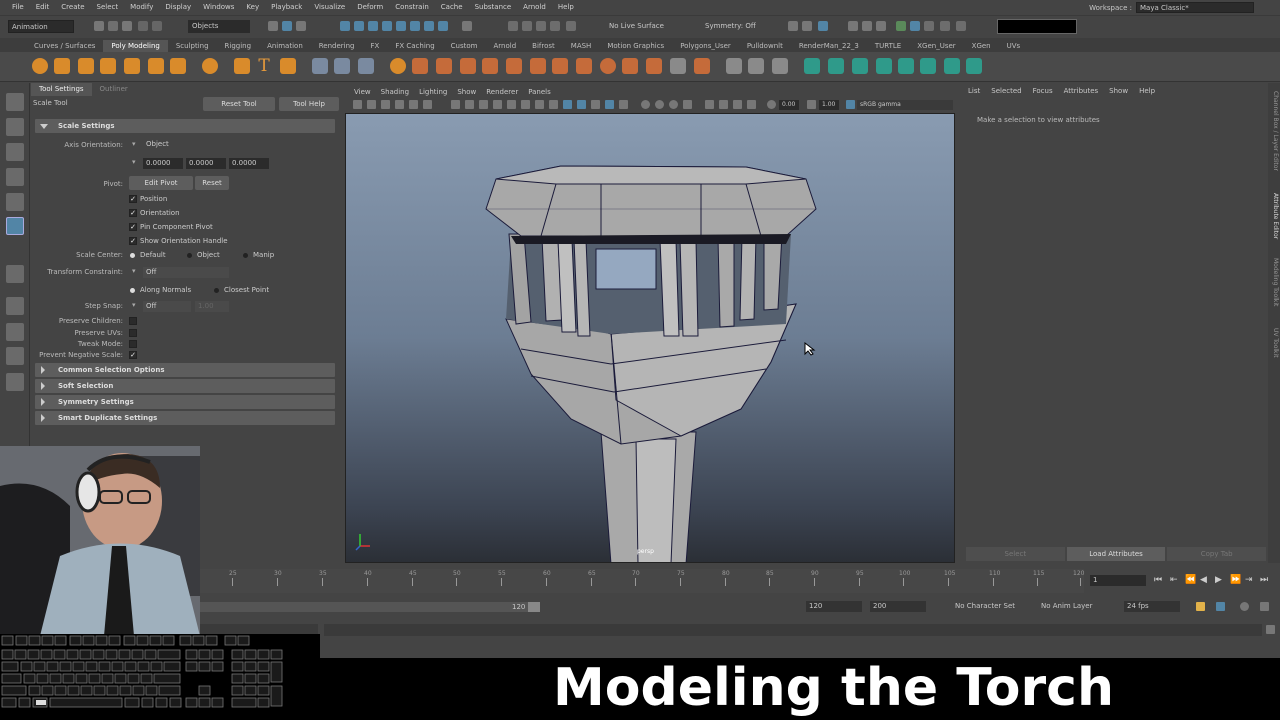 This screenshot has height=720, width=1280. I want to click on edit-pivot-button: Edit Pivot, so click(161, 183).